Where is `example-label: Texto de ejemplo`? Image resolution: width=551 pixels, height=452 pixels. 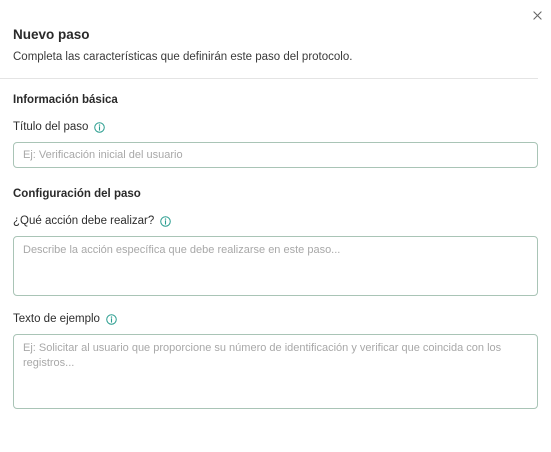
example-label: Texto de ejemplo is located at coordinates (56, 319).